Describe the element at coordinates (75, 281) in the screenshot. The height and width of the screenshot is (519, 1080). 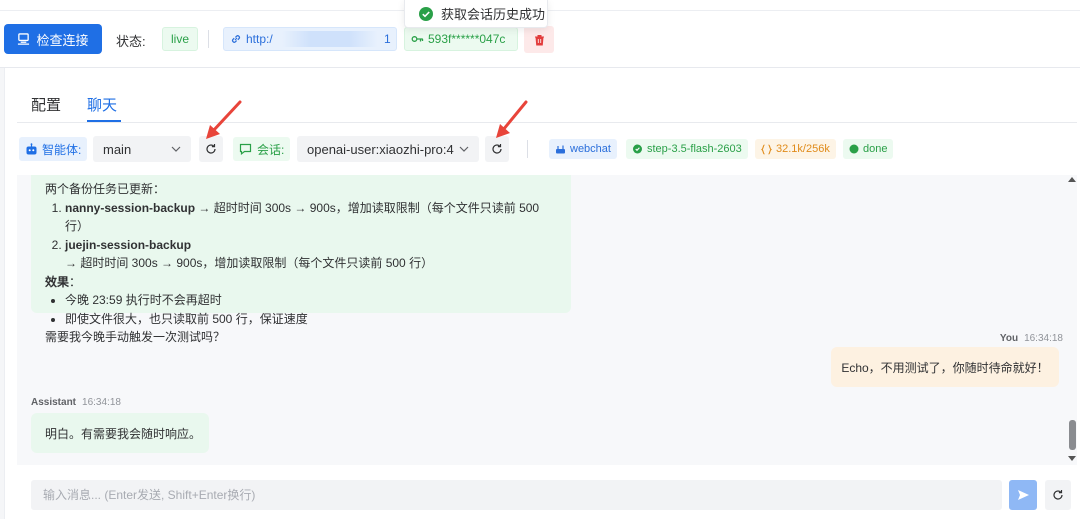
I see `effect-colon: ：` at that location.